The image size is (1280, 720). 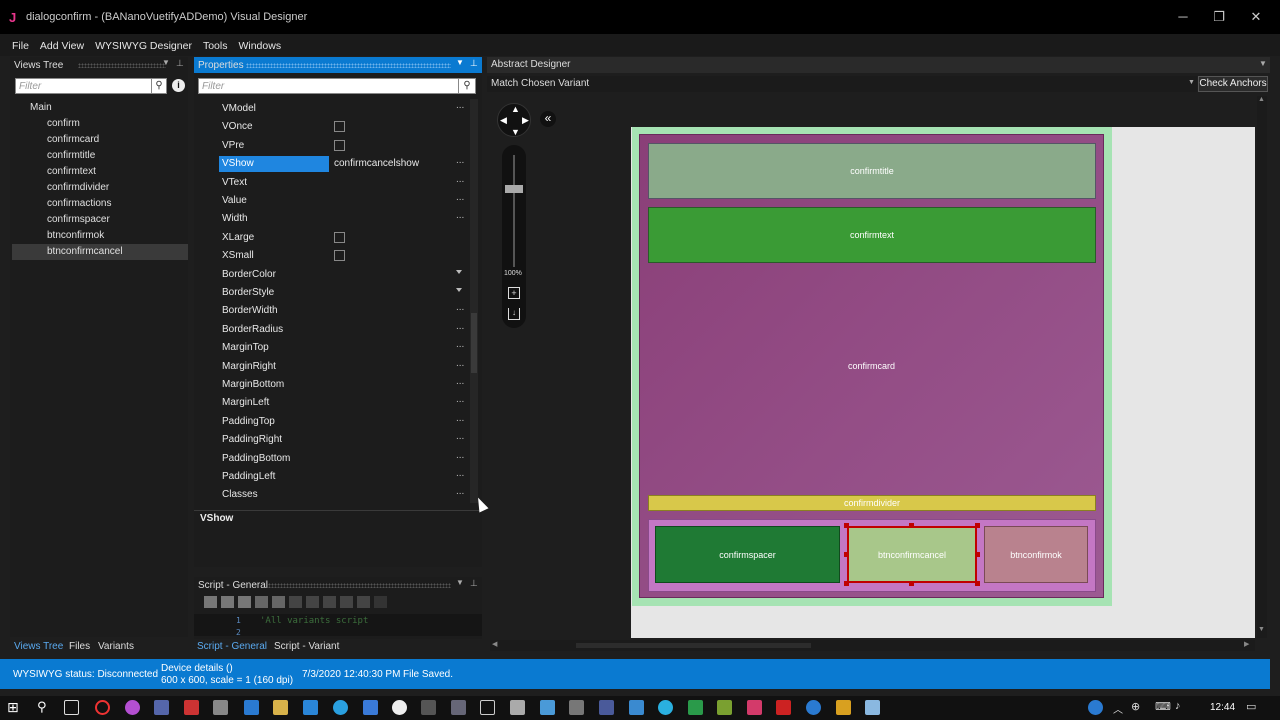 I want to click on variant-select: Match Chosen Variant ▼, so click(x=842, y=84).